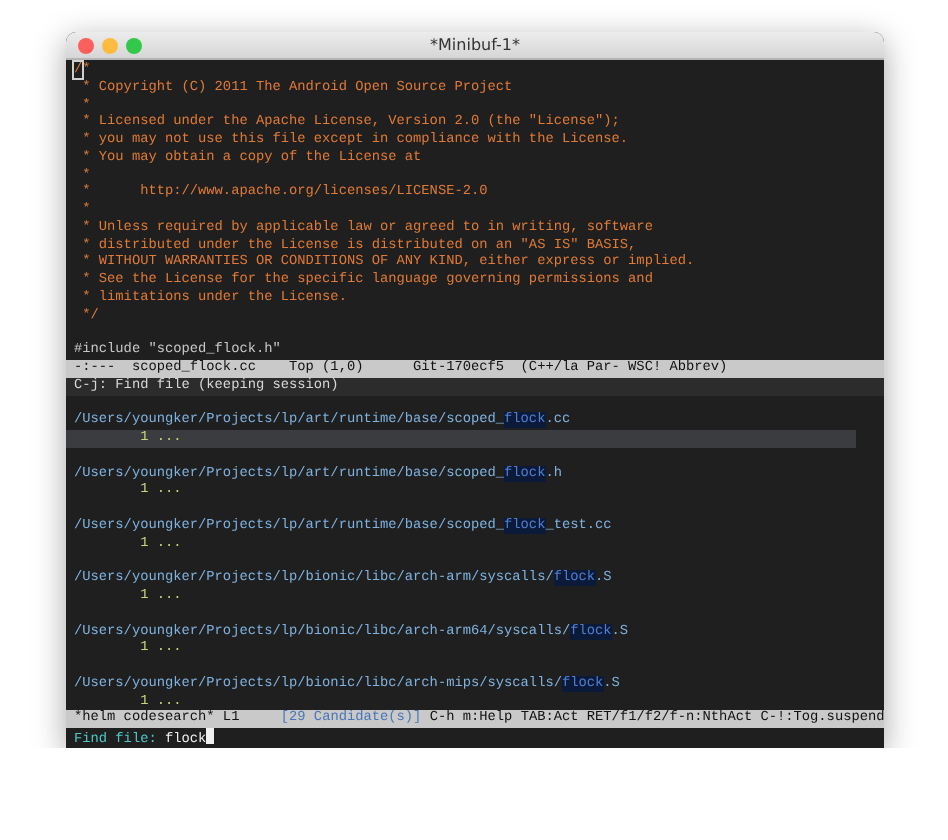  What do you see at coordinates (110, 46) in the screenshot?
I see `minimize-icon` at bounding box center [110, 46].